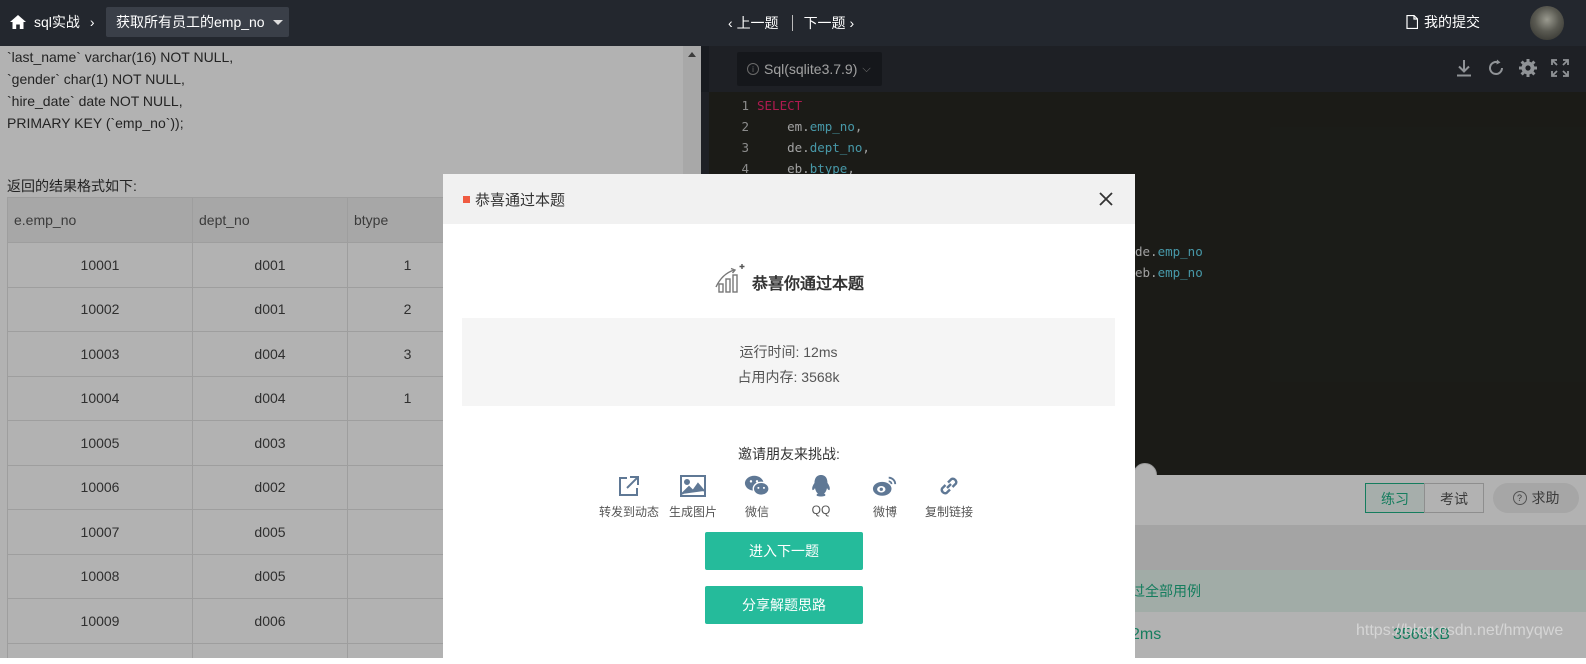  I want to click on dialog-header: 恭喜通过本题, so click(789, 199).